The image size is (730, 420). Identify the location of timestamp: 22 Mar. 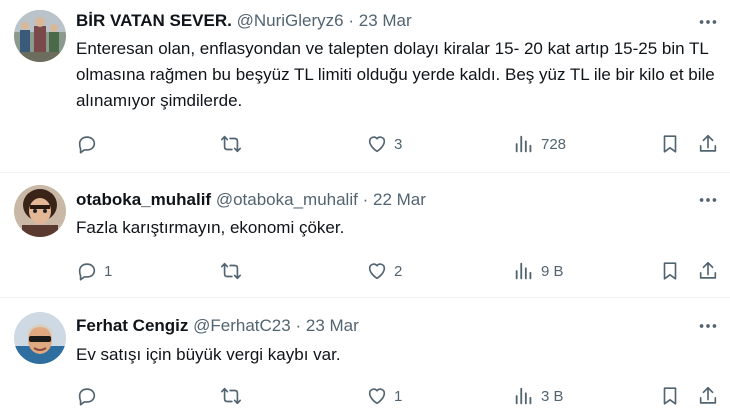
(399, 199).